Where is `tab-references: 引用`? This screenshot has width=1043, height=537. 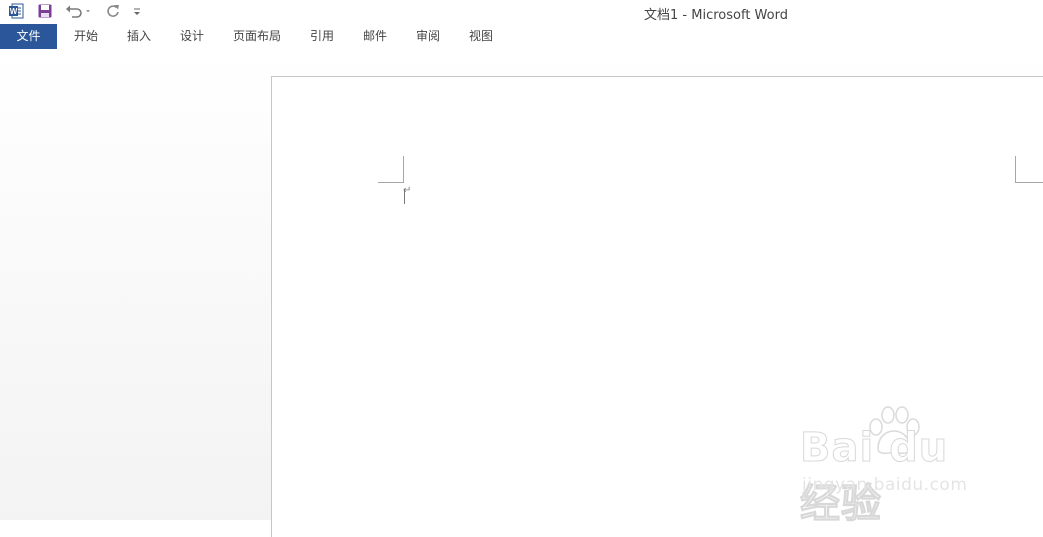 tab-references: 引用 is located at coordinates (322, 36).